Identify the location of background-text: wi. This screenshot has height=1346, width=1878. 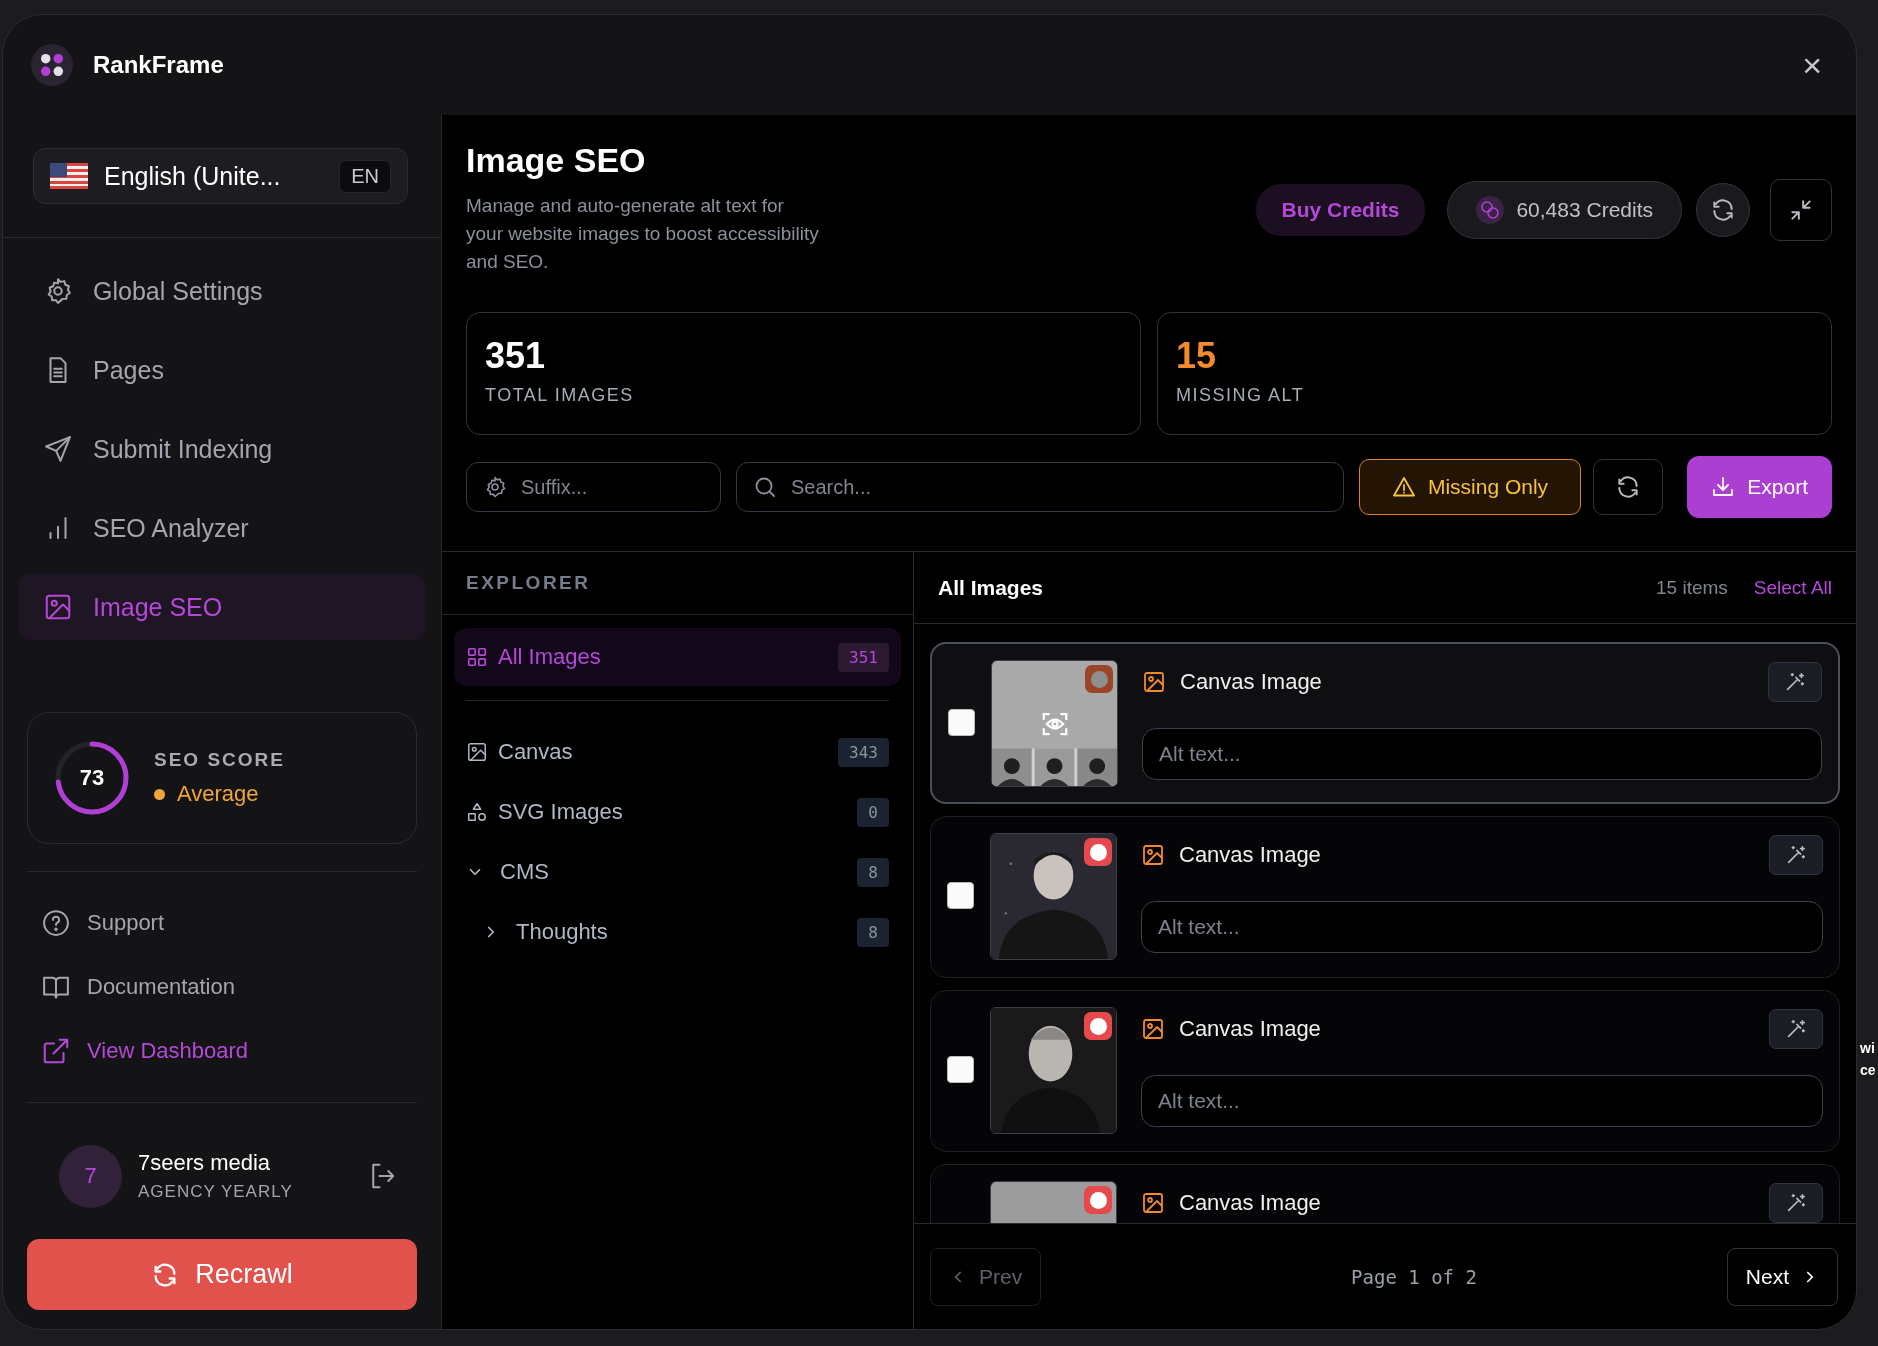
(1867, 1048).